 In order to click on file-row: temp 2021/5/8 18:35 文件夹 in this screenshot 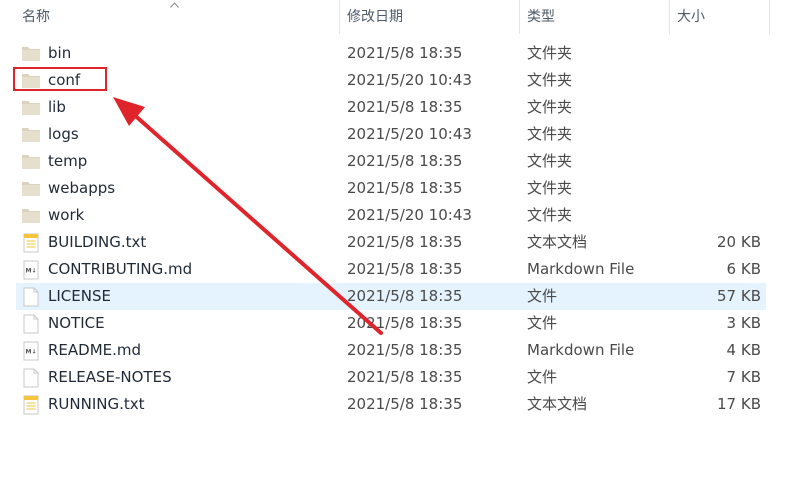, I will do `click(391, 161)`.